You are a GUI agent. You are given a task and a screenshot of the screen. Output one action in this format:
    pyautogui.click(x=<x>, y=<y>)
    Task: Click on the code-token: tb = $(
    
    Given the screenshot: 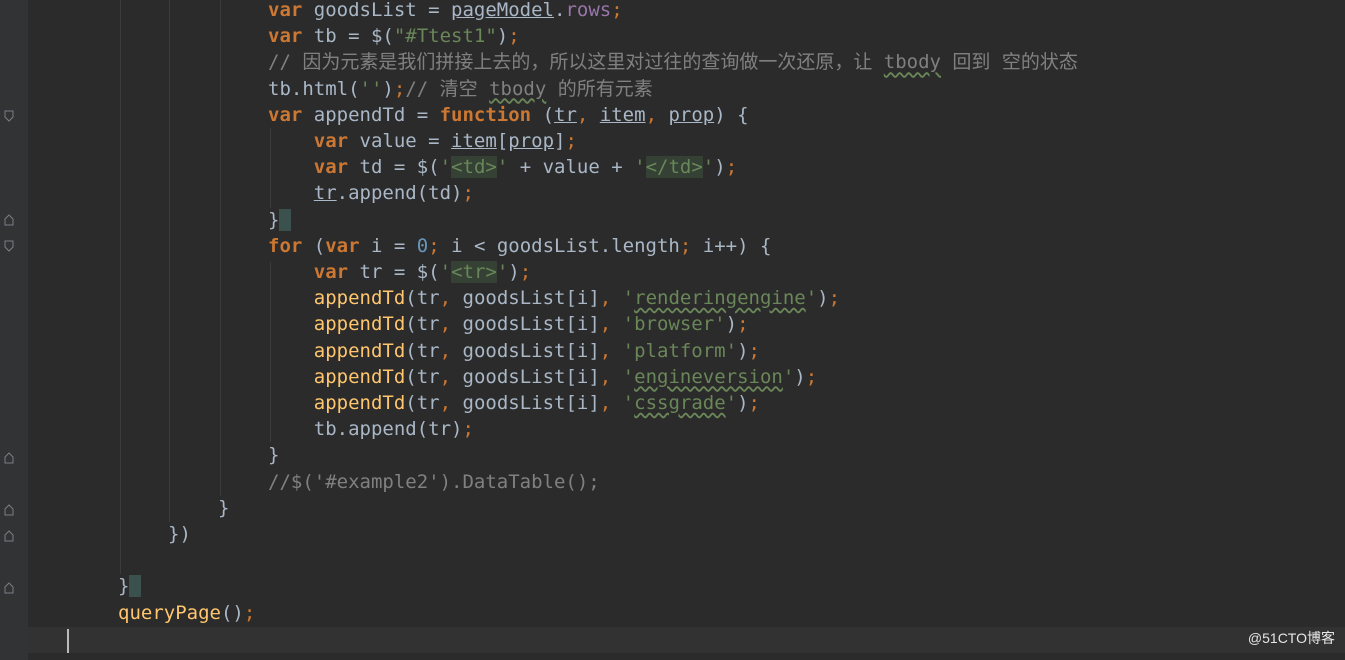 What is the action you would take?
    pyautogui.click(x=353, y=36)
    